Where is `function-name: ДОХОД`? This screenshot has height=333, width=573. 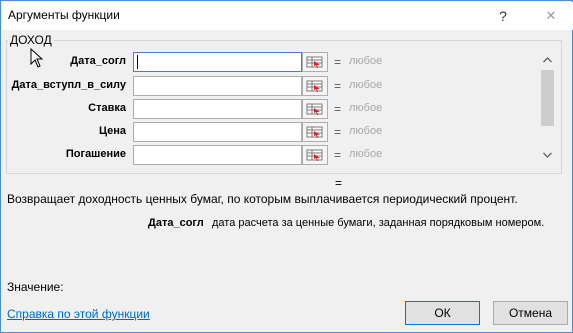 function-name: ДОХОД is located at coordinates (31, 40).